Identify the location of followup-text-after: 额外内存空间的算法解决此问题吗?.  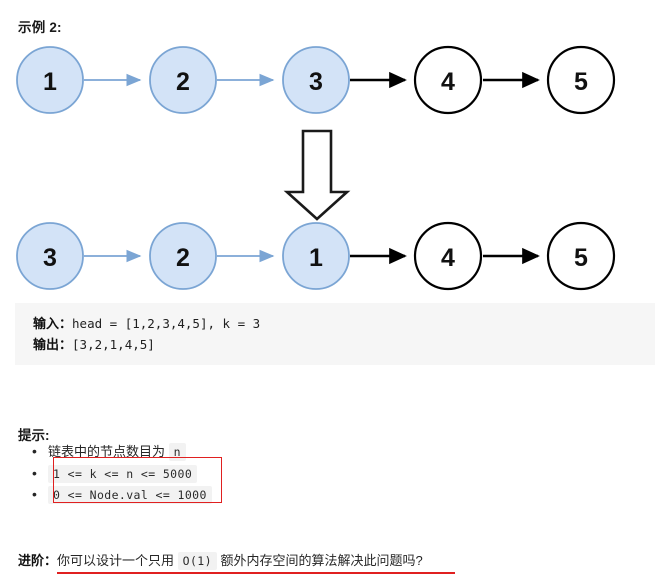
(319, 560).